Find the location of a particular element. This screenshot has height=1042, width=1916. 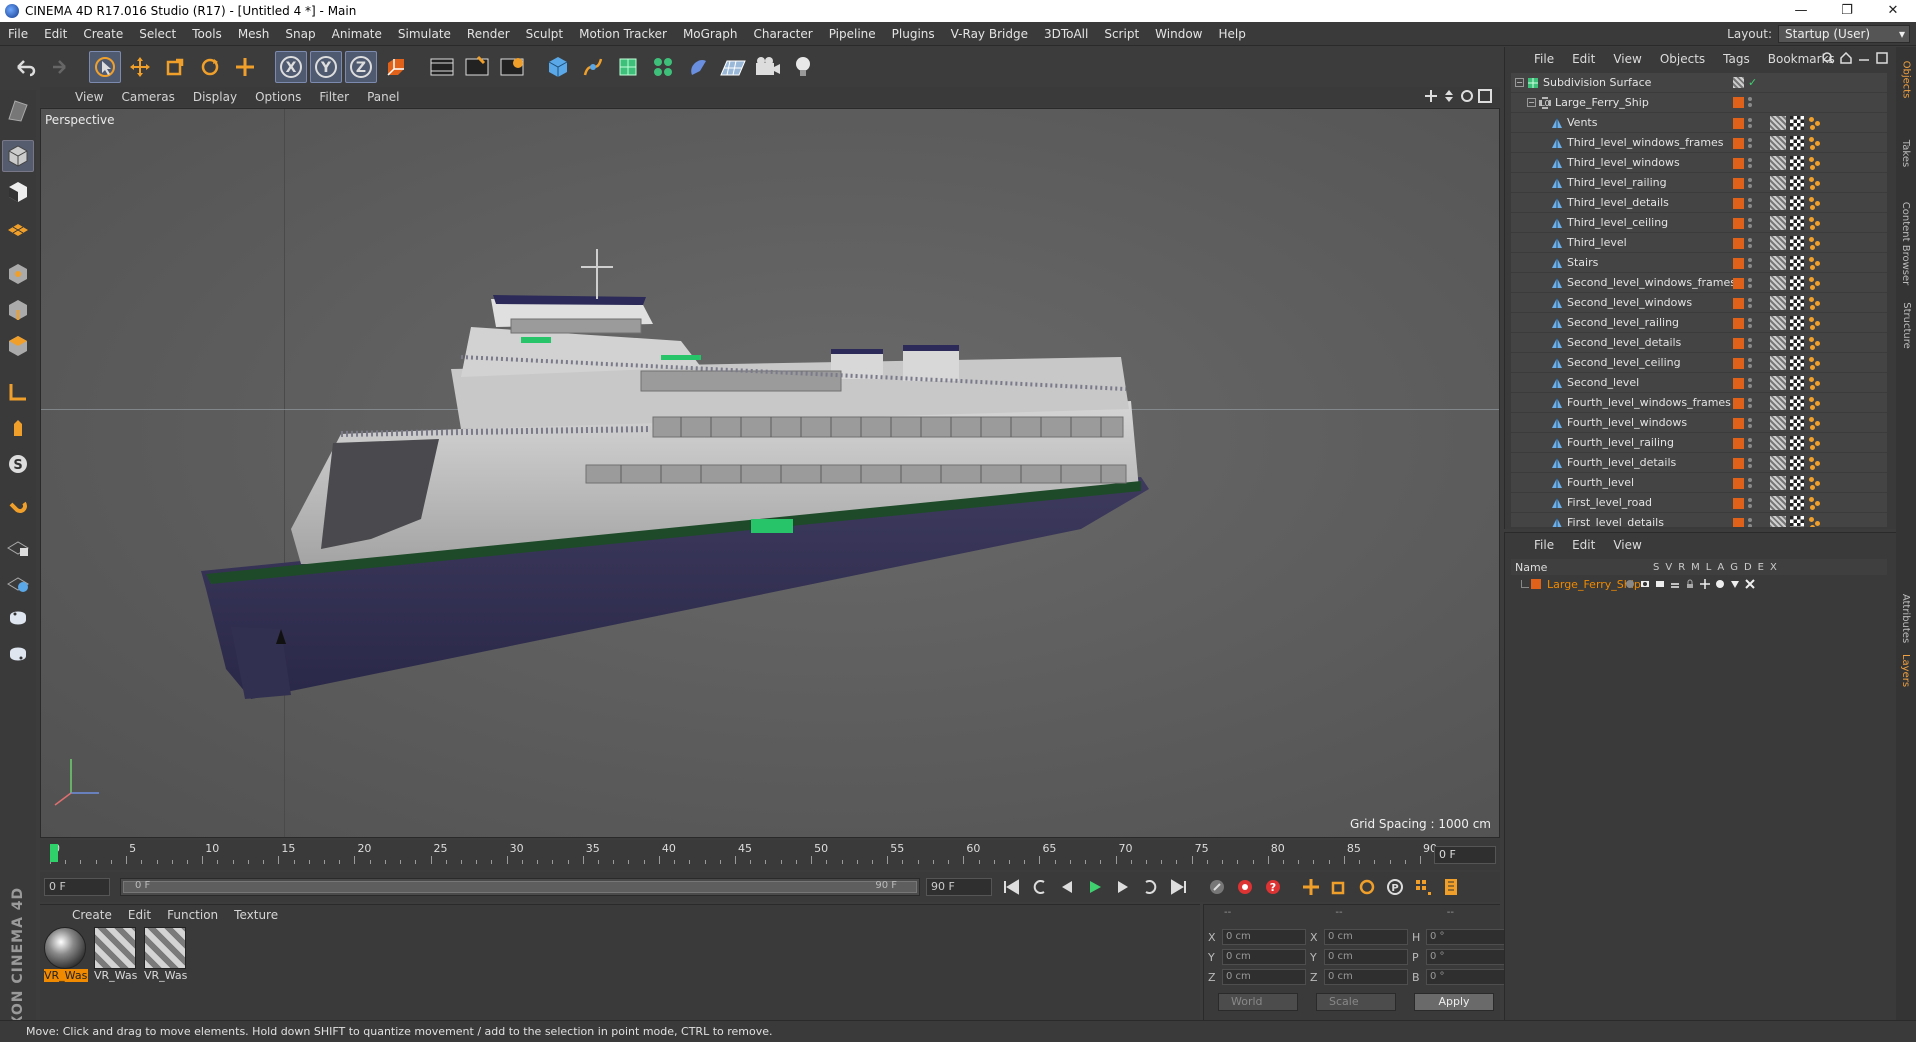

home-icon is located at coordinates (1846, 58).